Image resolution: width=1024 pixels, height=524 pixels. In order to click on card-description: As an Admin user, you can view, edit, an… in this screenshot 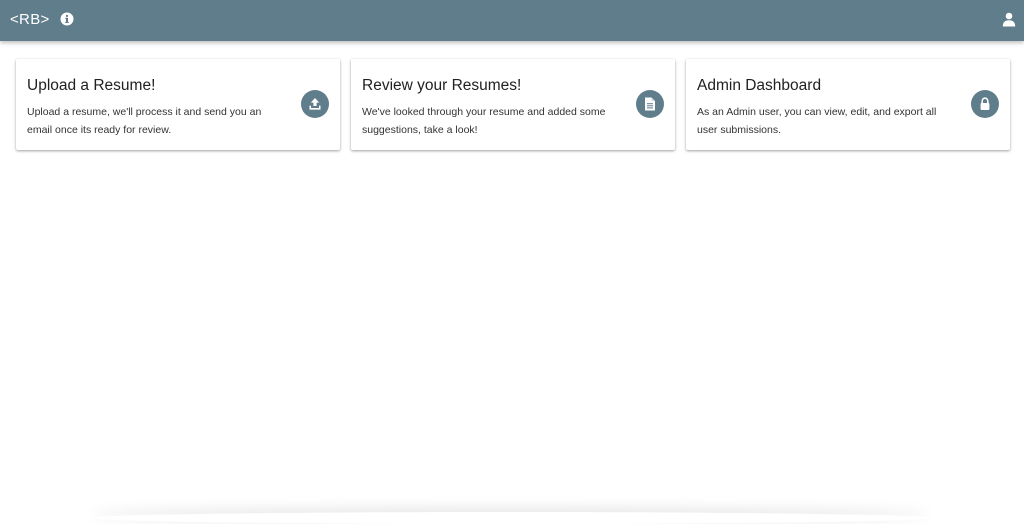, I will do `click(817, 121)`.